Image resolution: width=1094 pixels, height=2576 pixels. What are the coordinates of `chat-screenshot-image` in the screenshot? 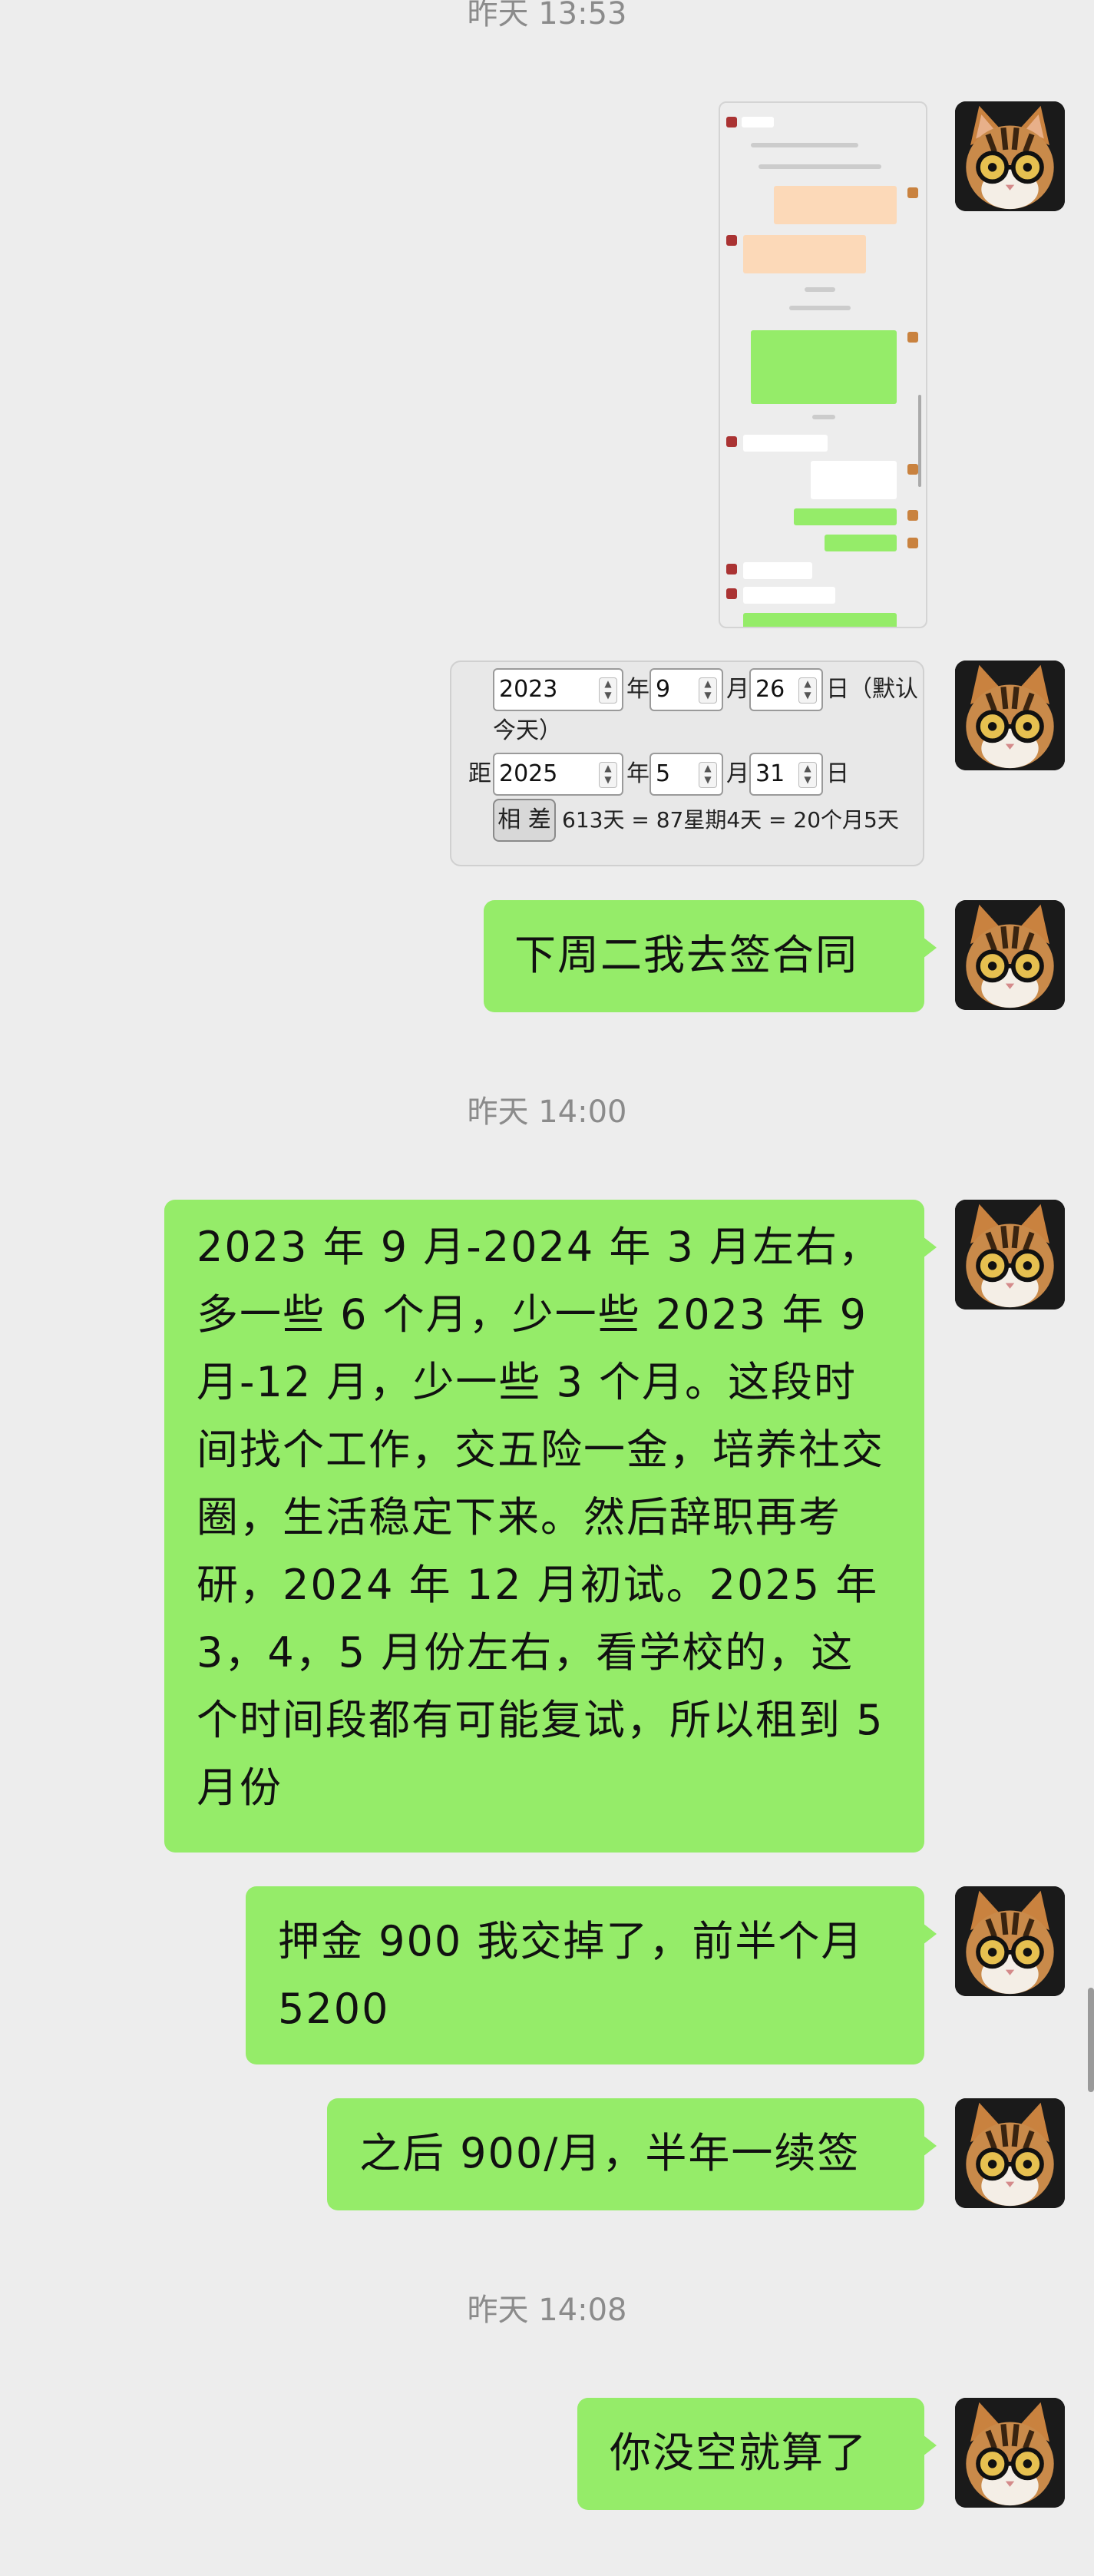 It's located at (823, 364).